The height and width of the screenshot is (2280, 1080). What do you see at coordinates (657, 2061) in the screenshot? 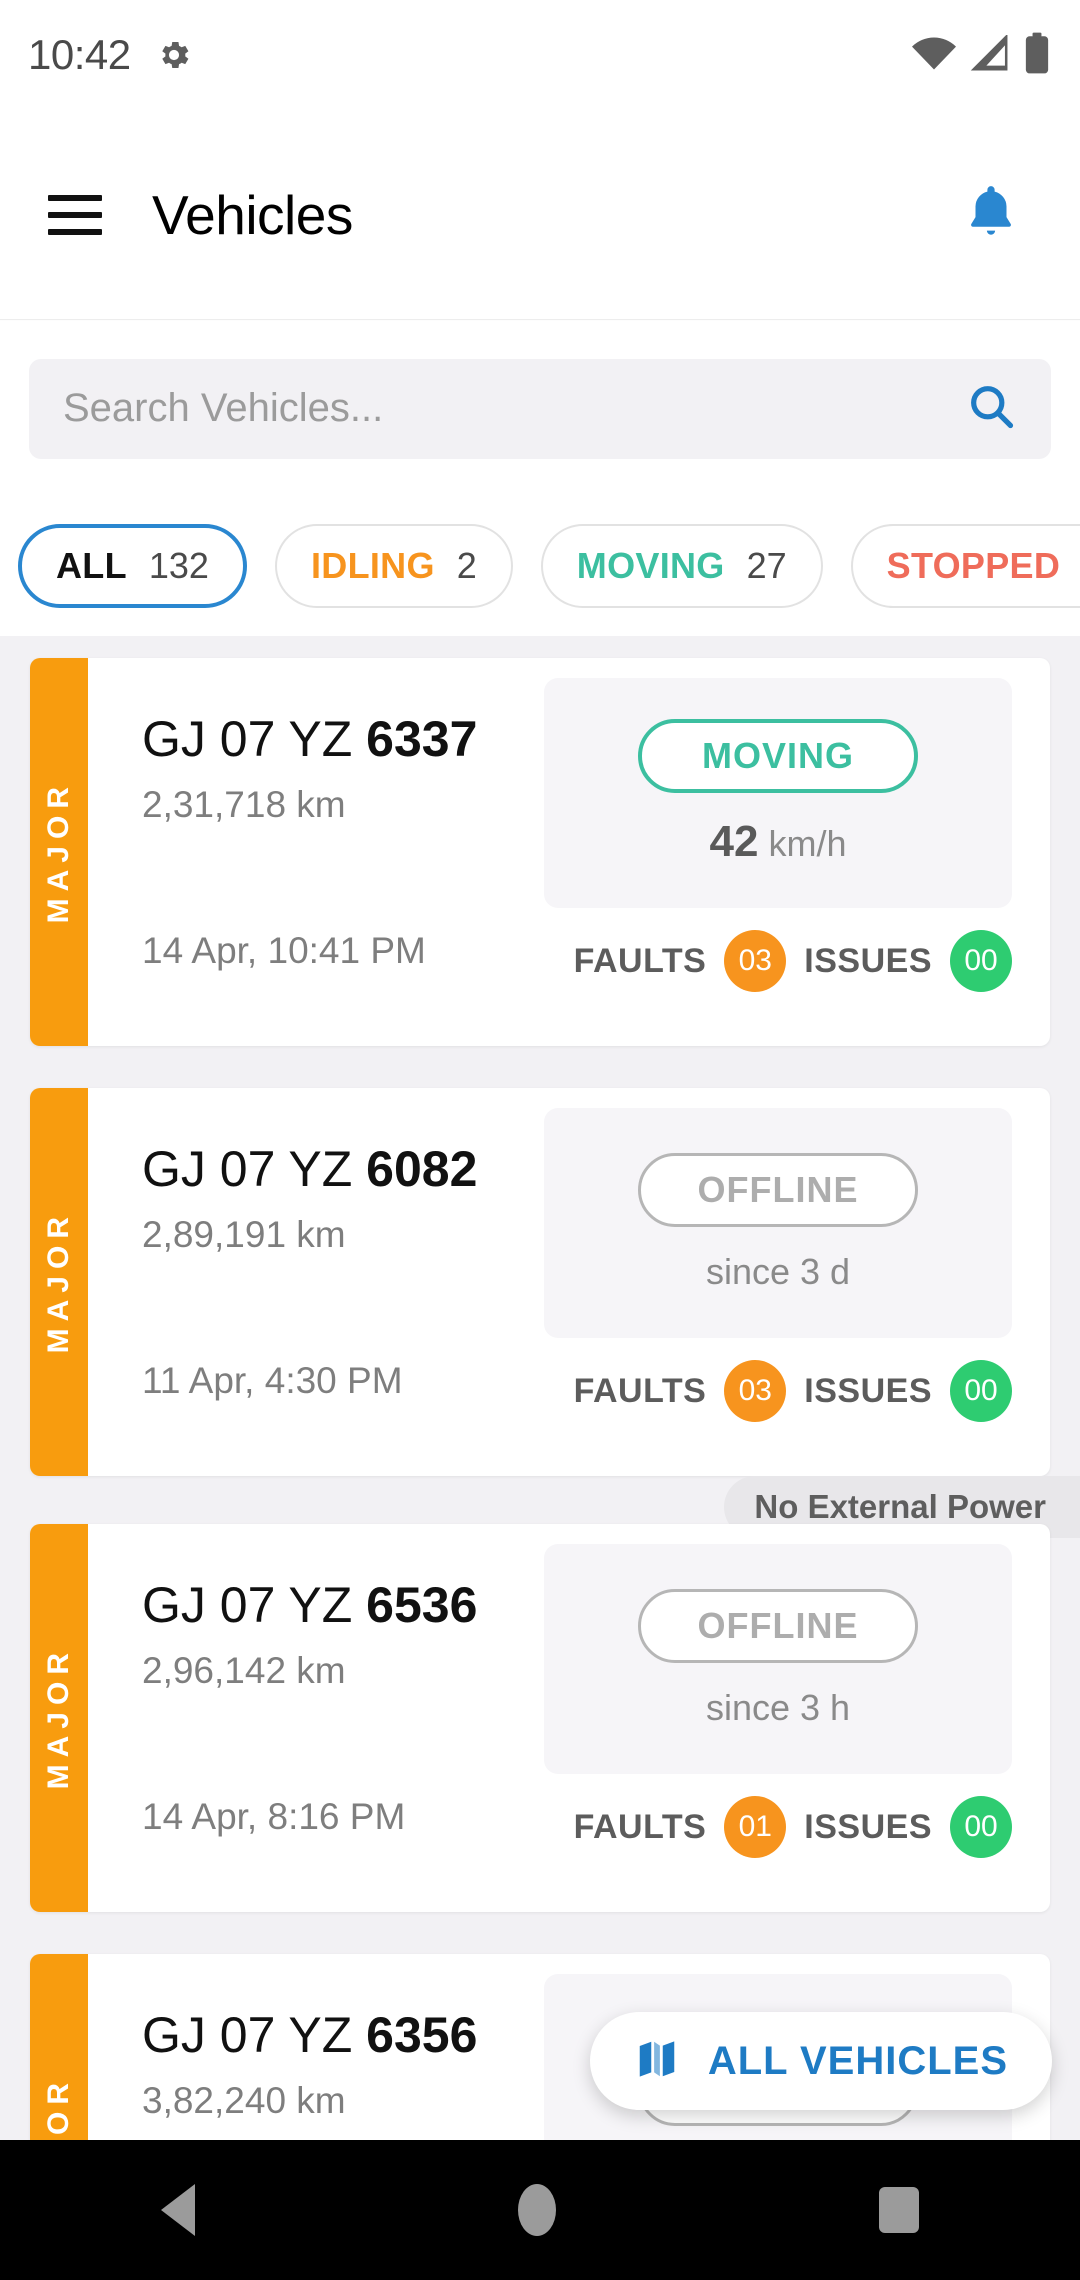
I see `map-icon` at bounding box center [657, 2061].